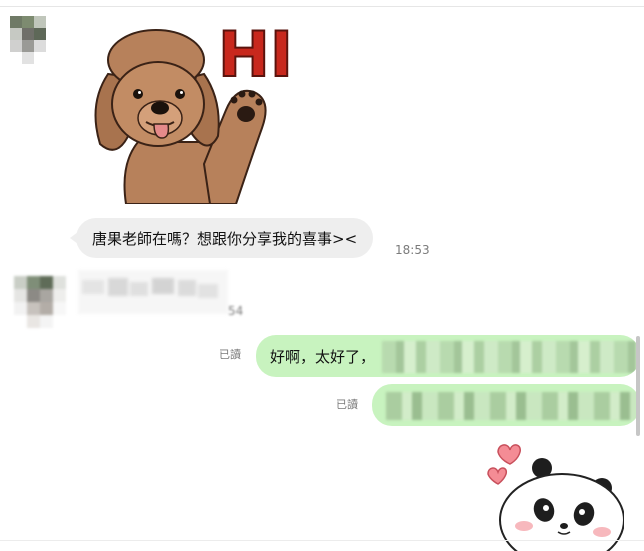 Image resolution: width=644 pixels, height=551 pixels. I want to click on incoming-message-bubble: 唐果老師在嗎？想跟你分享我的喜事><, so click(221, 238).